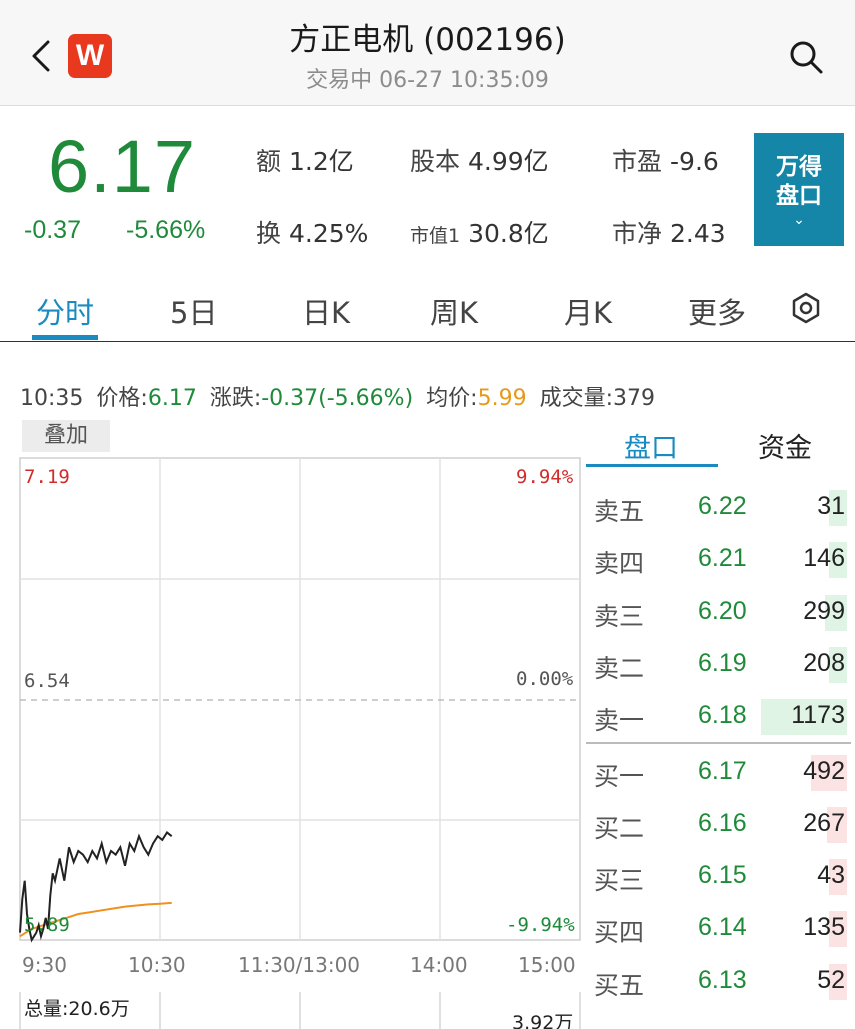 The height and width of the screenshot is (1029, 855). I want to click on active-tab-indicator, so click(65, 337).